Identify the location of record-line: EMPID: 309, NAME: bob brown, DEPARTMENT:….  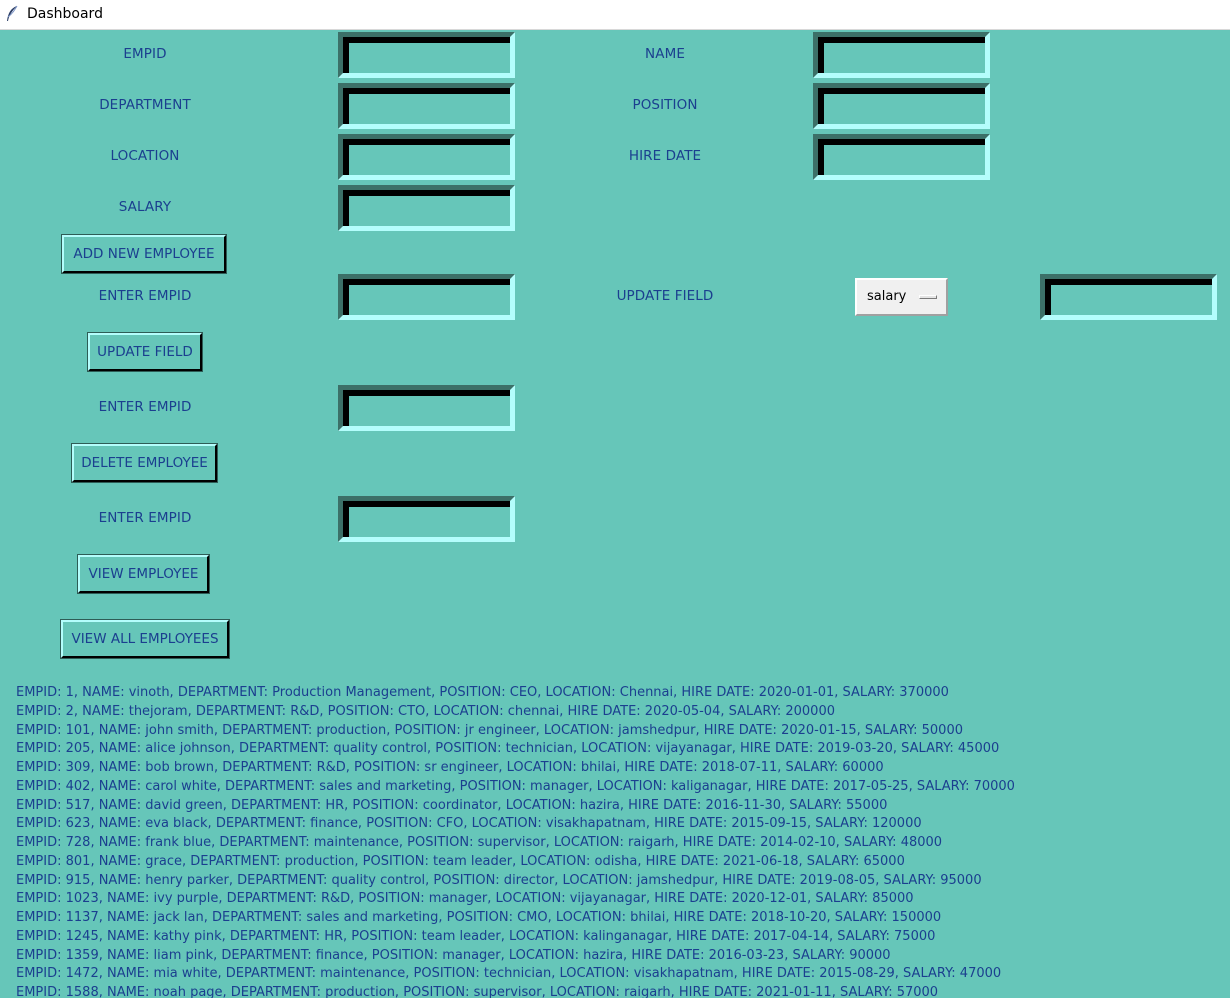
(450, 767).